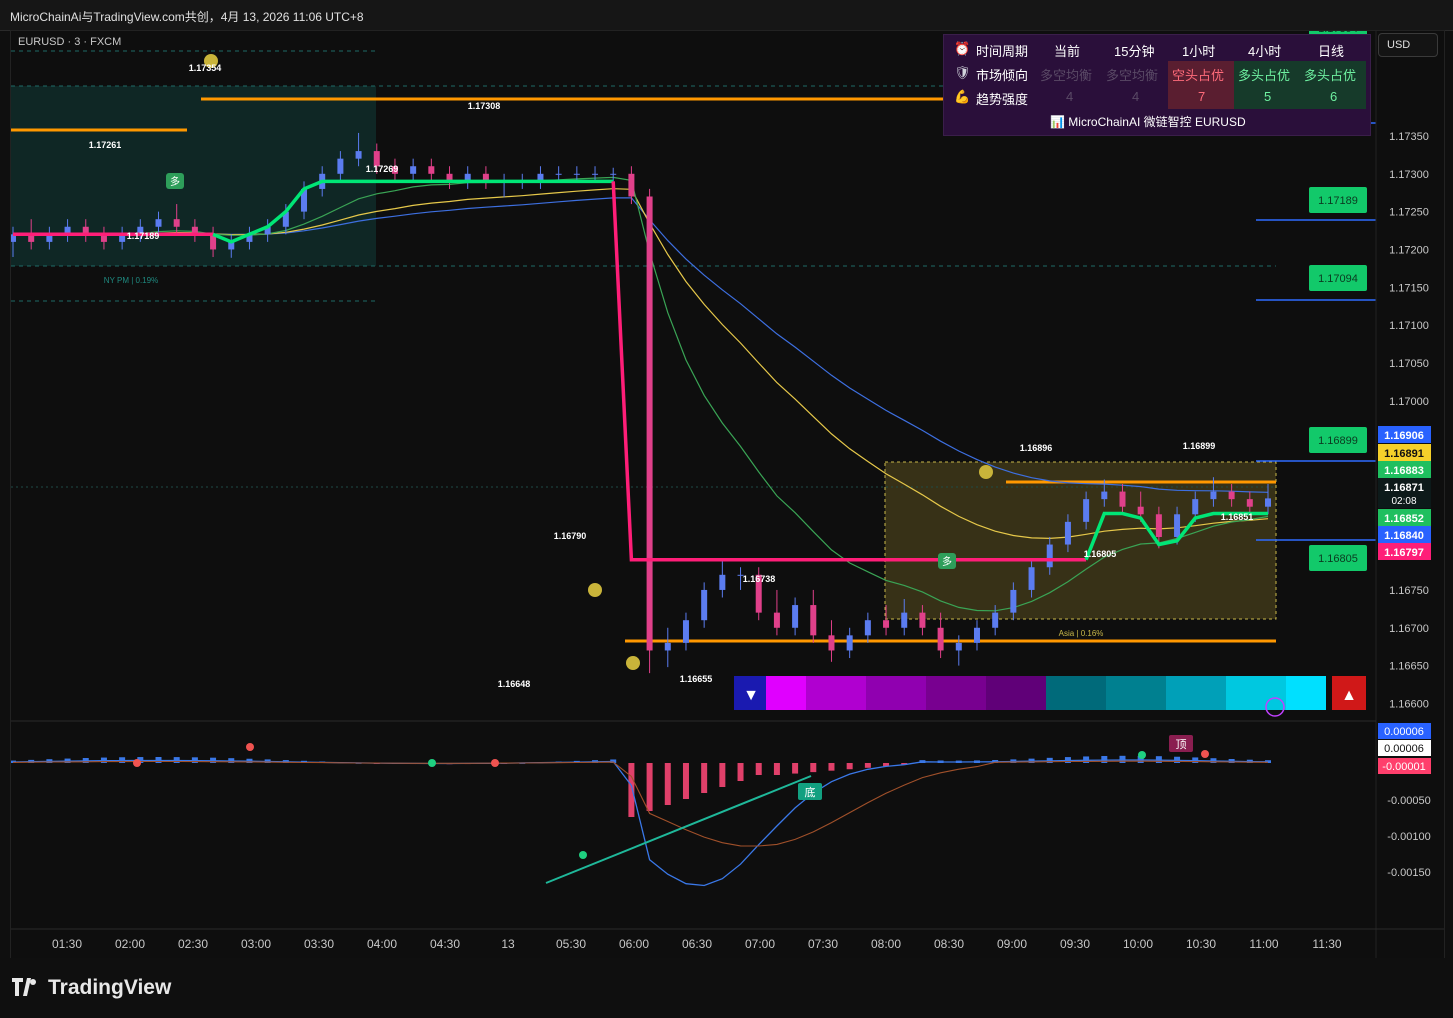  I want to click on time-axis-tick: 05:30, so click(571, 944).